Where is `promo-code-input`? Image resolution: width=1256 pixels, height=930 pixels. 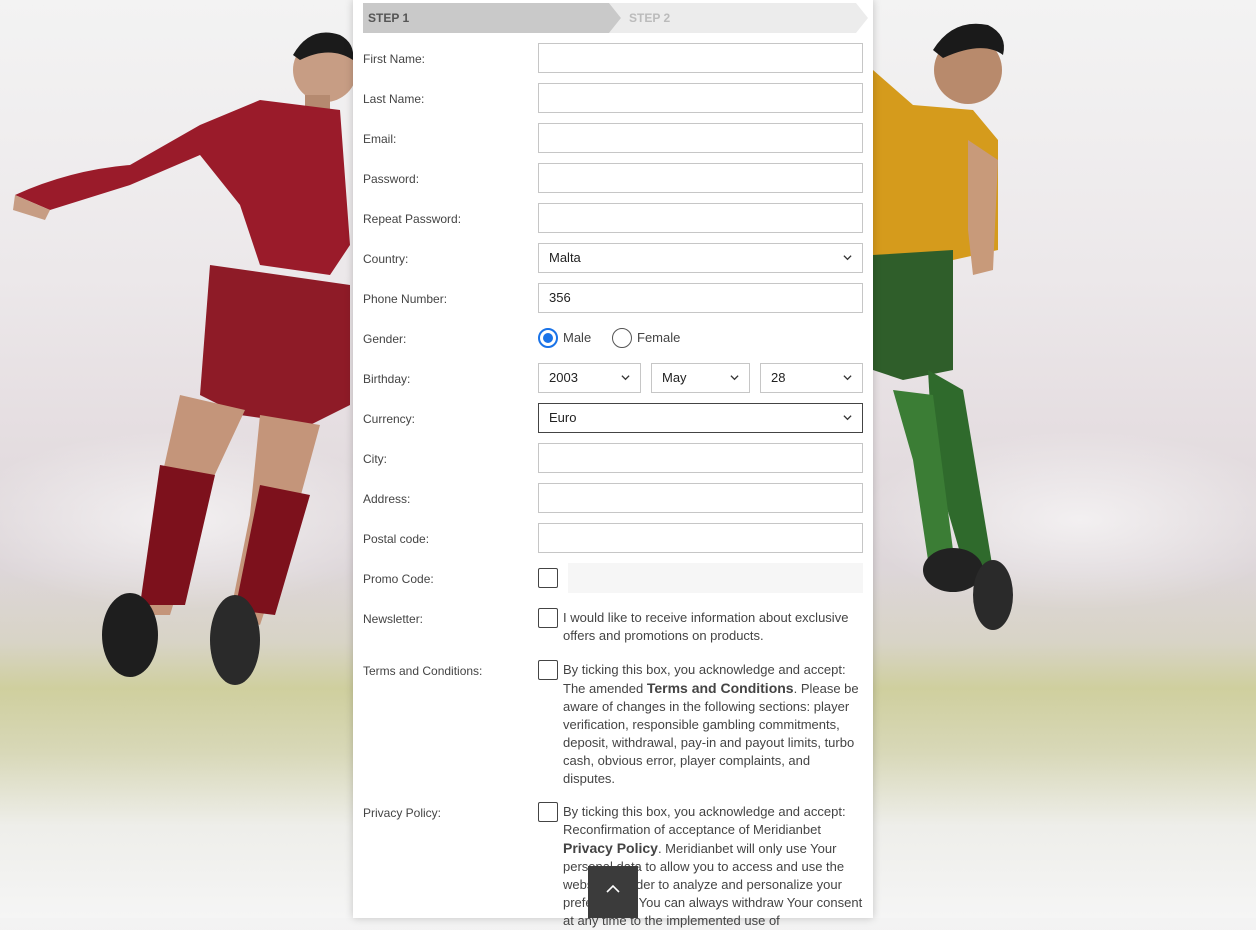
promo-code-input is located at coordinates (715, 578).